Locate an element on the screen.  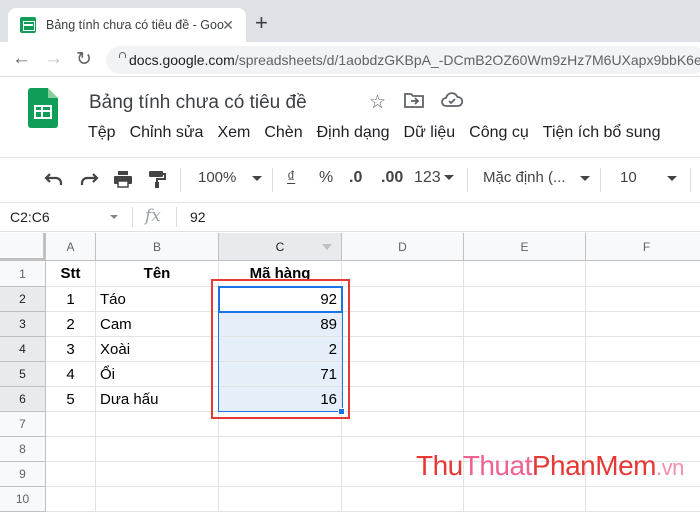
row-header-1: 1 is located at coordinates (23, 274).